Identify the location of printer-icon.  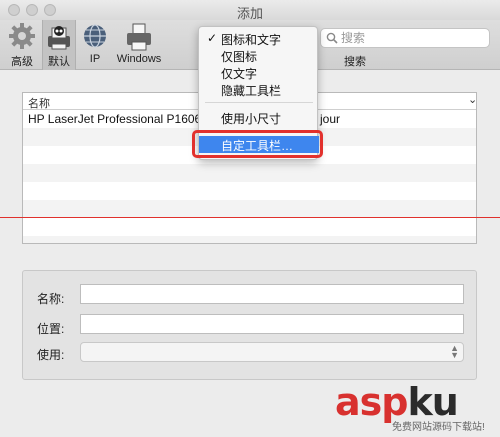
(139, 37).